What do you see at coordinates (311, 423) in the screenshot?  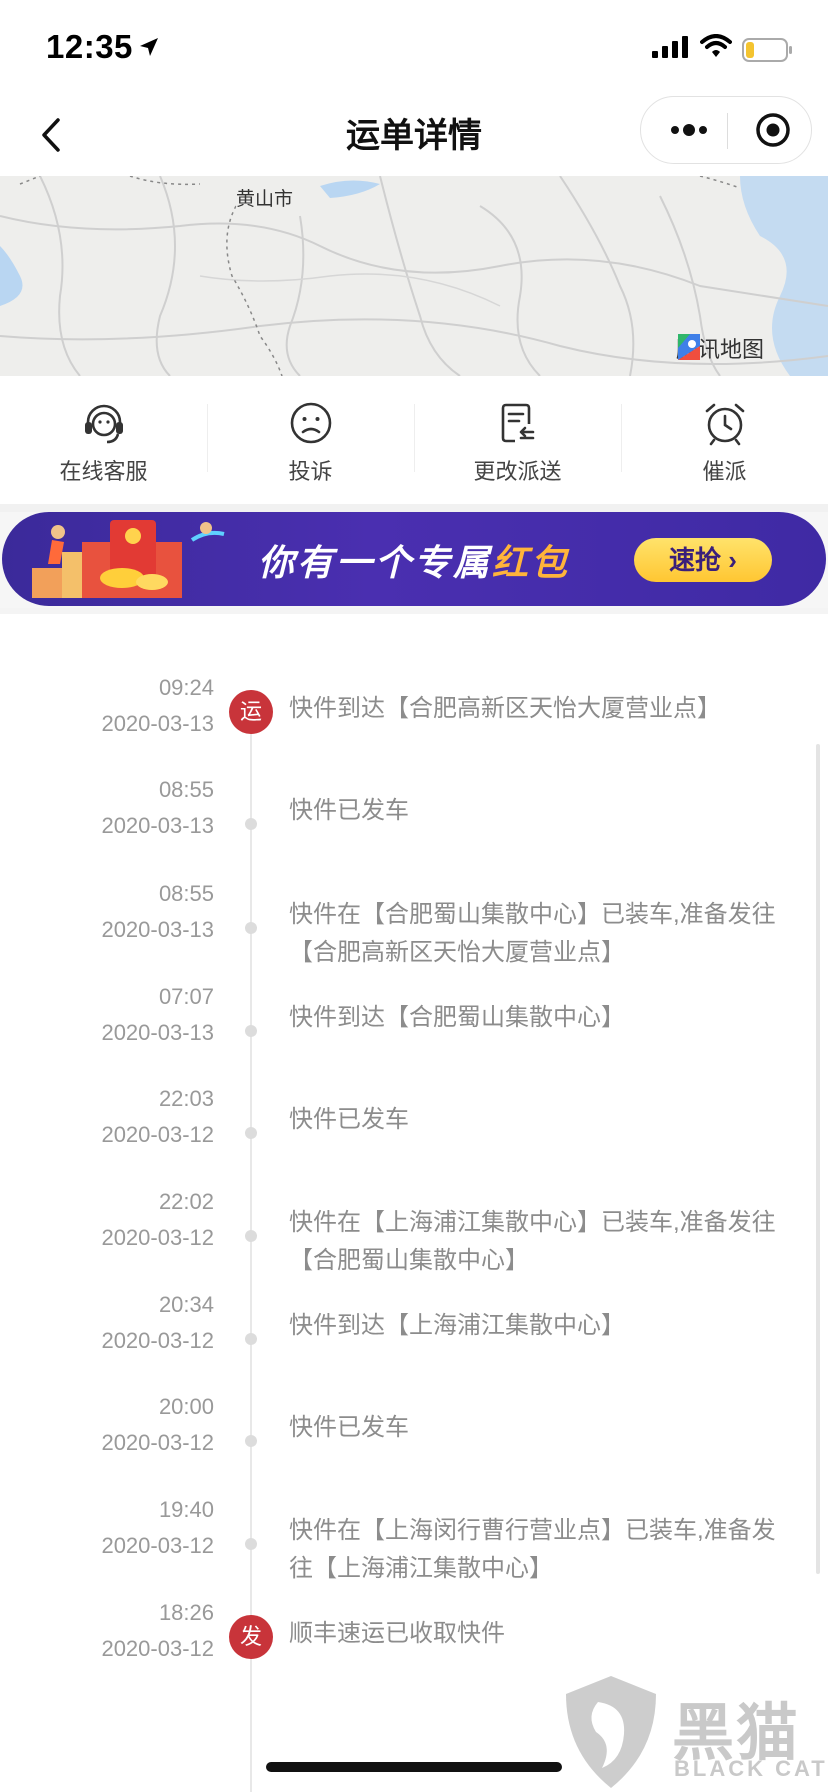 I see `sad-face-icon` at bounding box center [311, 423].